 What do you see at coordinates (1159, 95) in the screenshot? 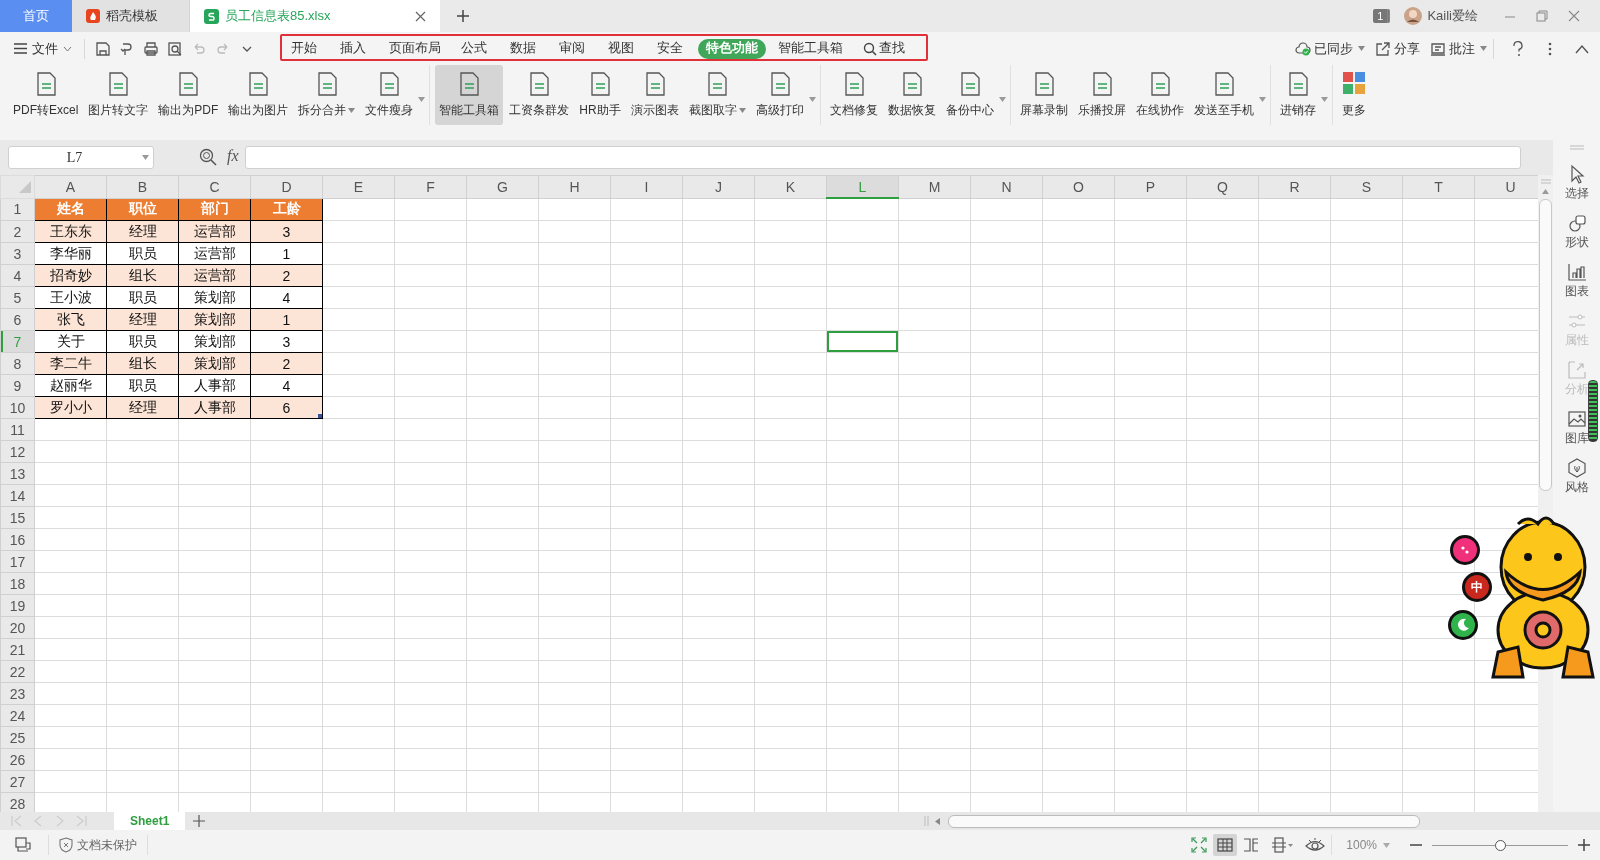
I see `ribbon-button: 在线协作` at bounding box center [1159, 95].